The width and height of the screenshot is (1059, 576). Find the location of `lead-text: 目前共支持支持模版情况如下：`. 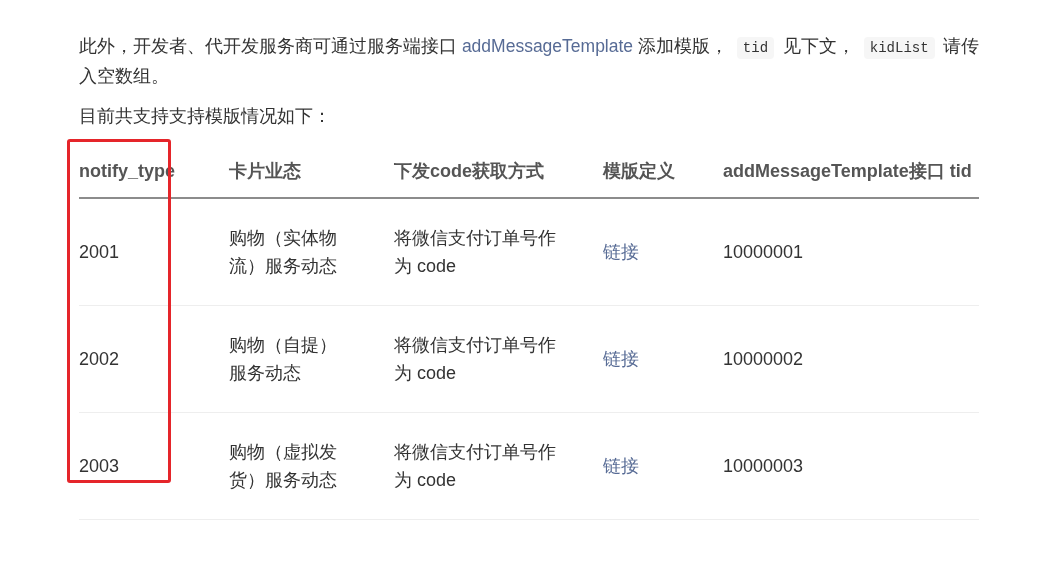

lead-text: 目前共支持支持模版情况如下： is located at coordinates (205, 116).